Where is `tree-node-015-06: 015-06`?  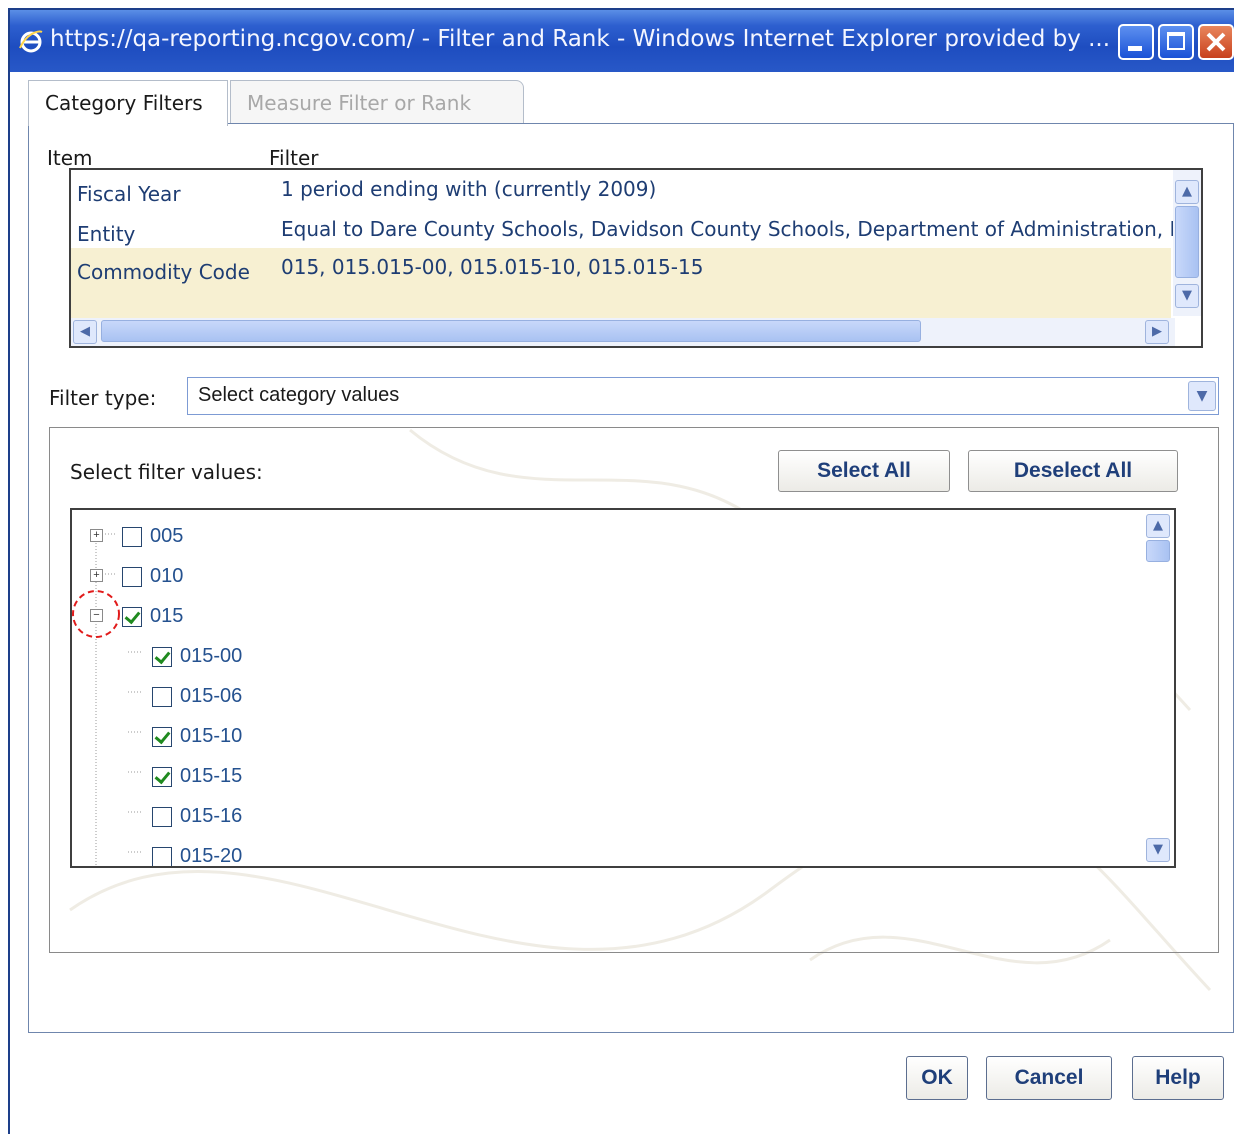 tree-node-015-06: 015-06 is located at coordinates (192, 697).